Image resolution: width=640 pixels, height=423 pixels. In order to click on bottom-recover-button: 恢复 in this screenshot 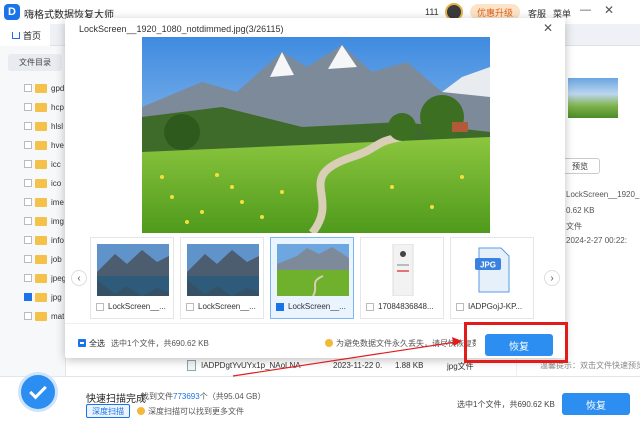, I will do `click(596, 404)`.